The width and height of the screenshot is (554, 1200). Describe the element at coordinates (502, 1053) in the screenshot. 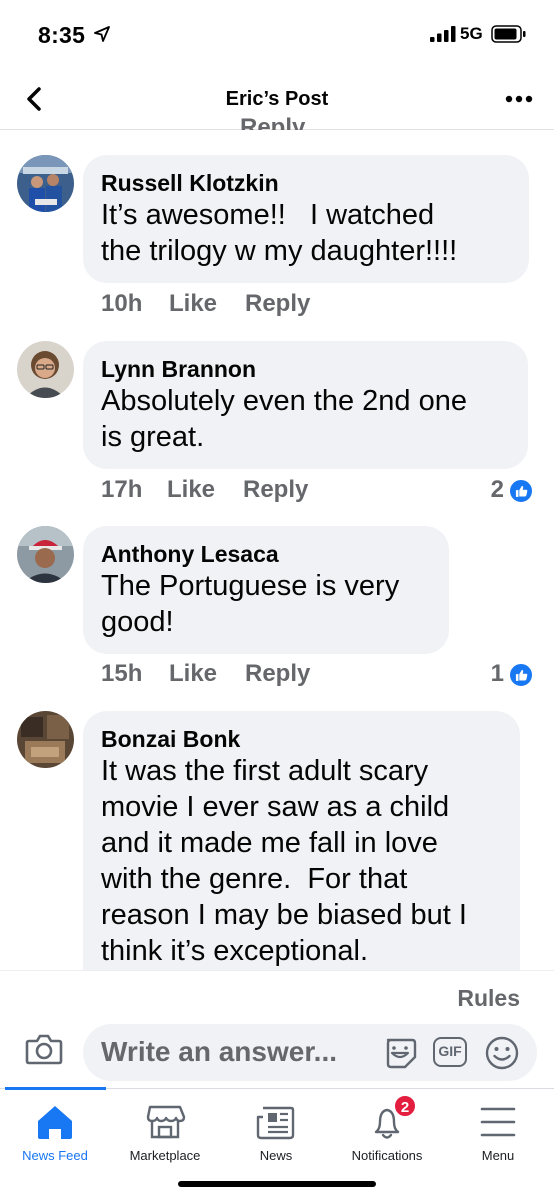

I see `emoji-icon` at that location.